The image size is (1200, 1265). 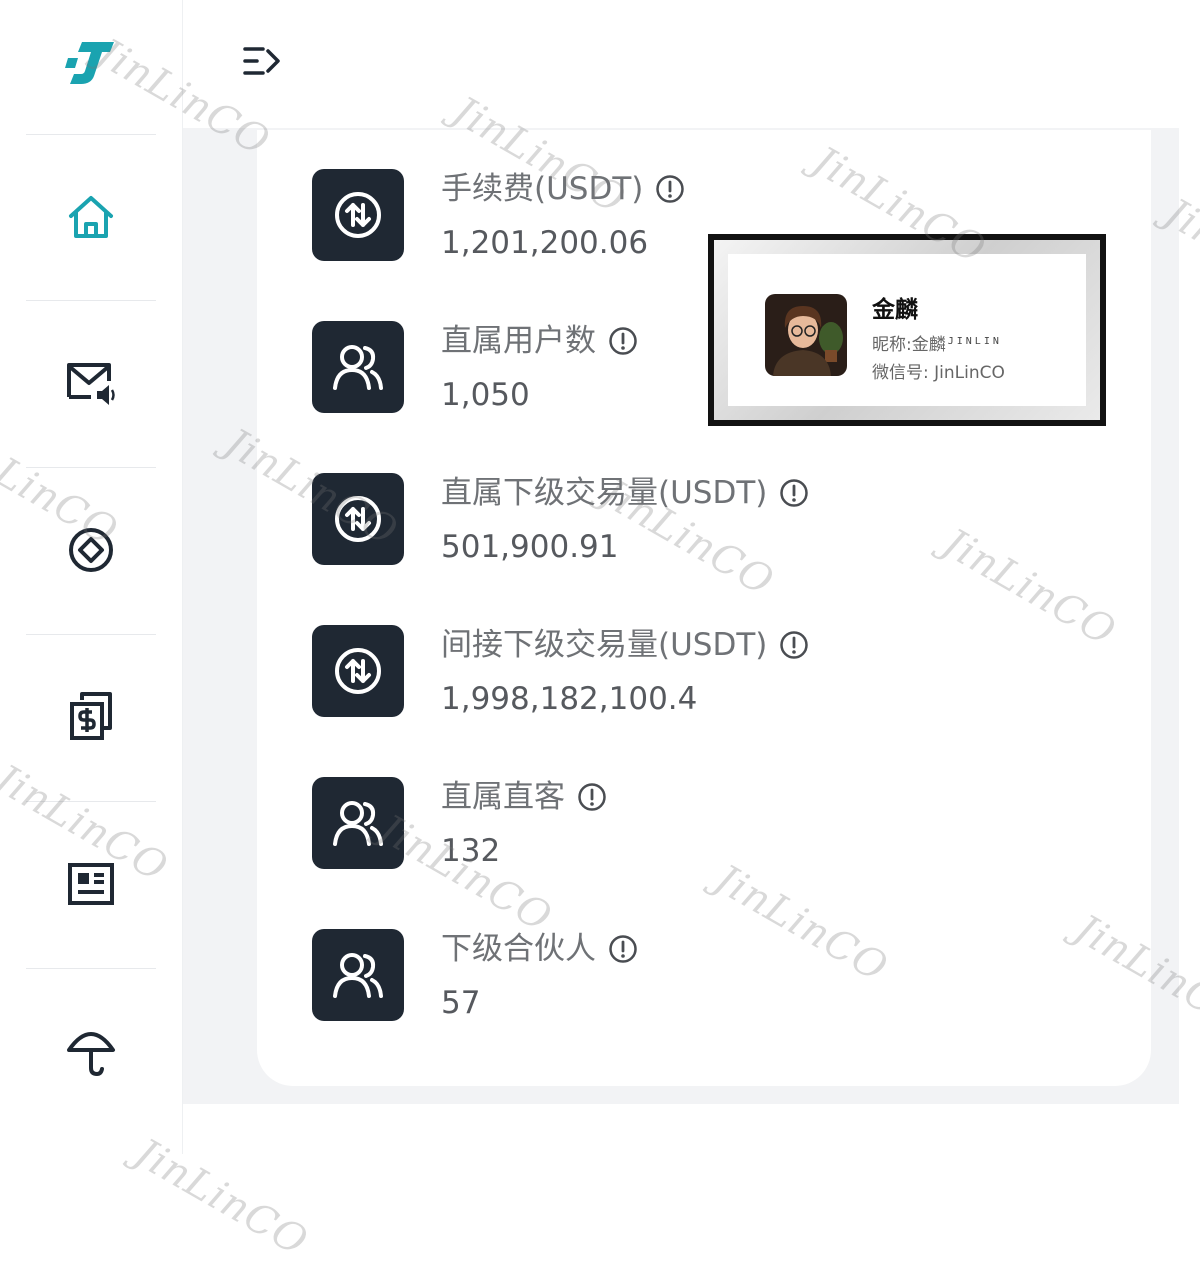 I want to click on sidebar-item-finance, so click(x=91, y=717).